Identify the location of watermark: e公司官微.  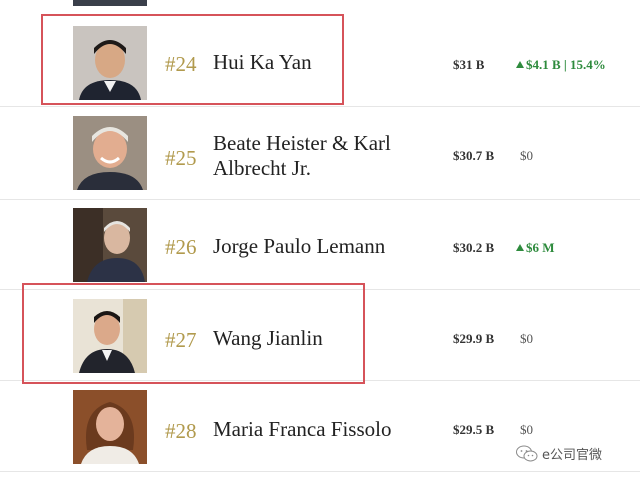
(559, 453).